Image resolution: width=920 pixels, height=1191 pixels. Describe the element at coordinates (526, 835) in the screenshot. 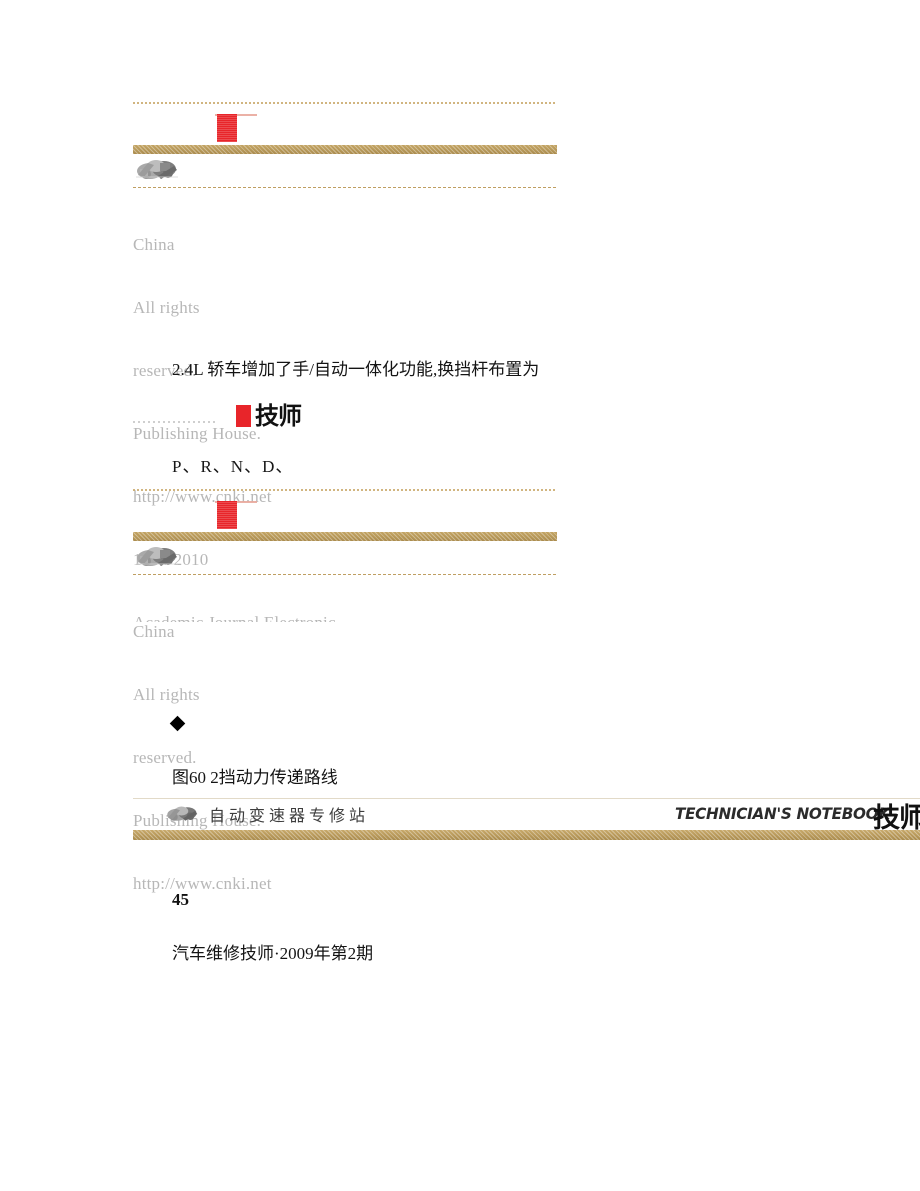

I see `footer-gold-band` at that location.